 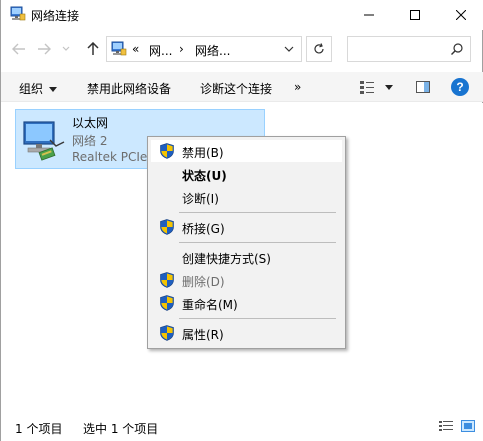 What do you see at coordinates (409, 49) in the screenshot?
I see `search-box` at bounding box center [409, 49].